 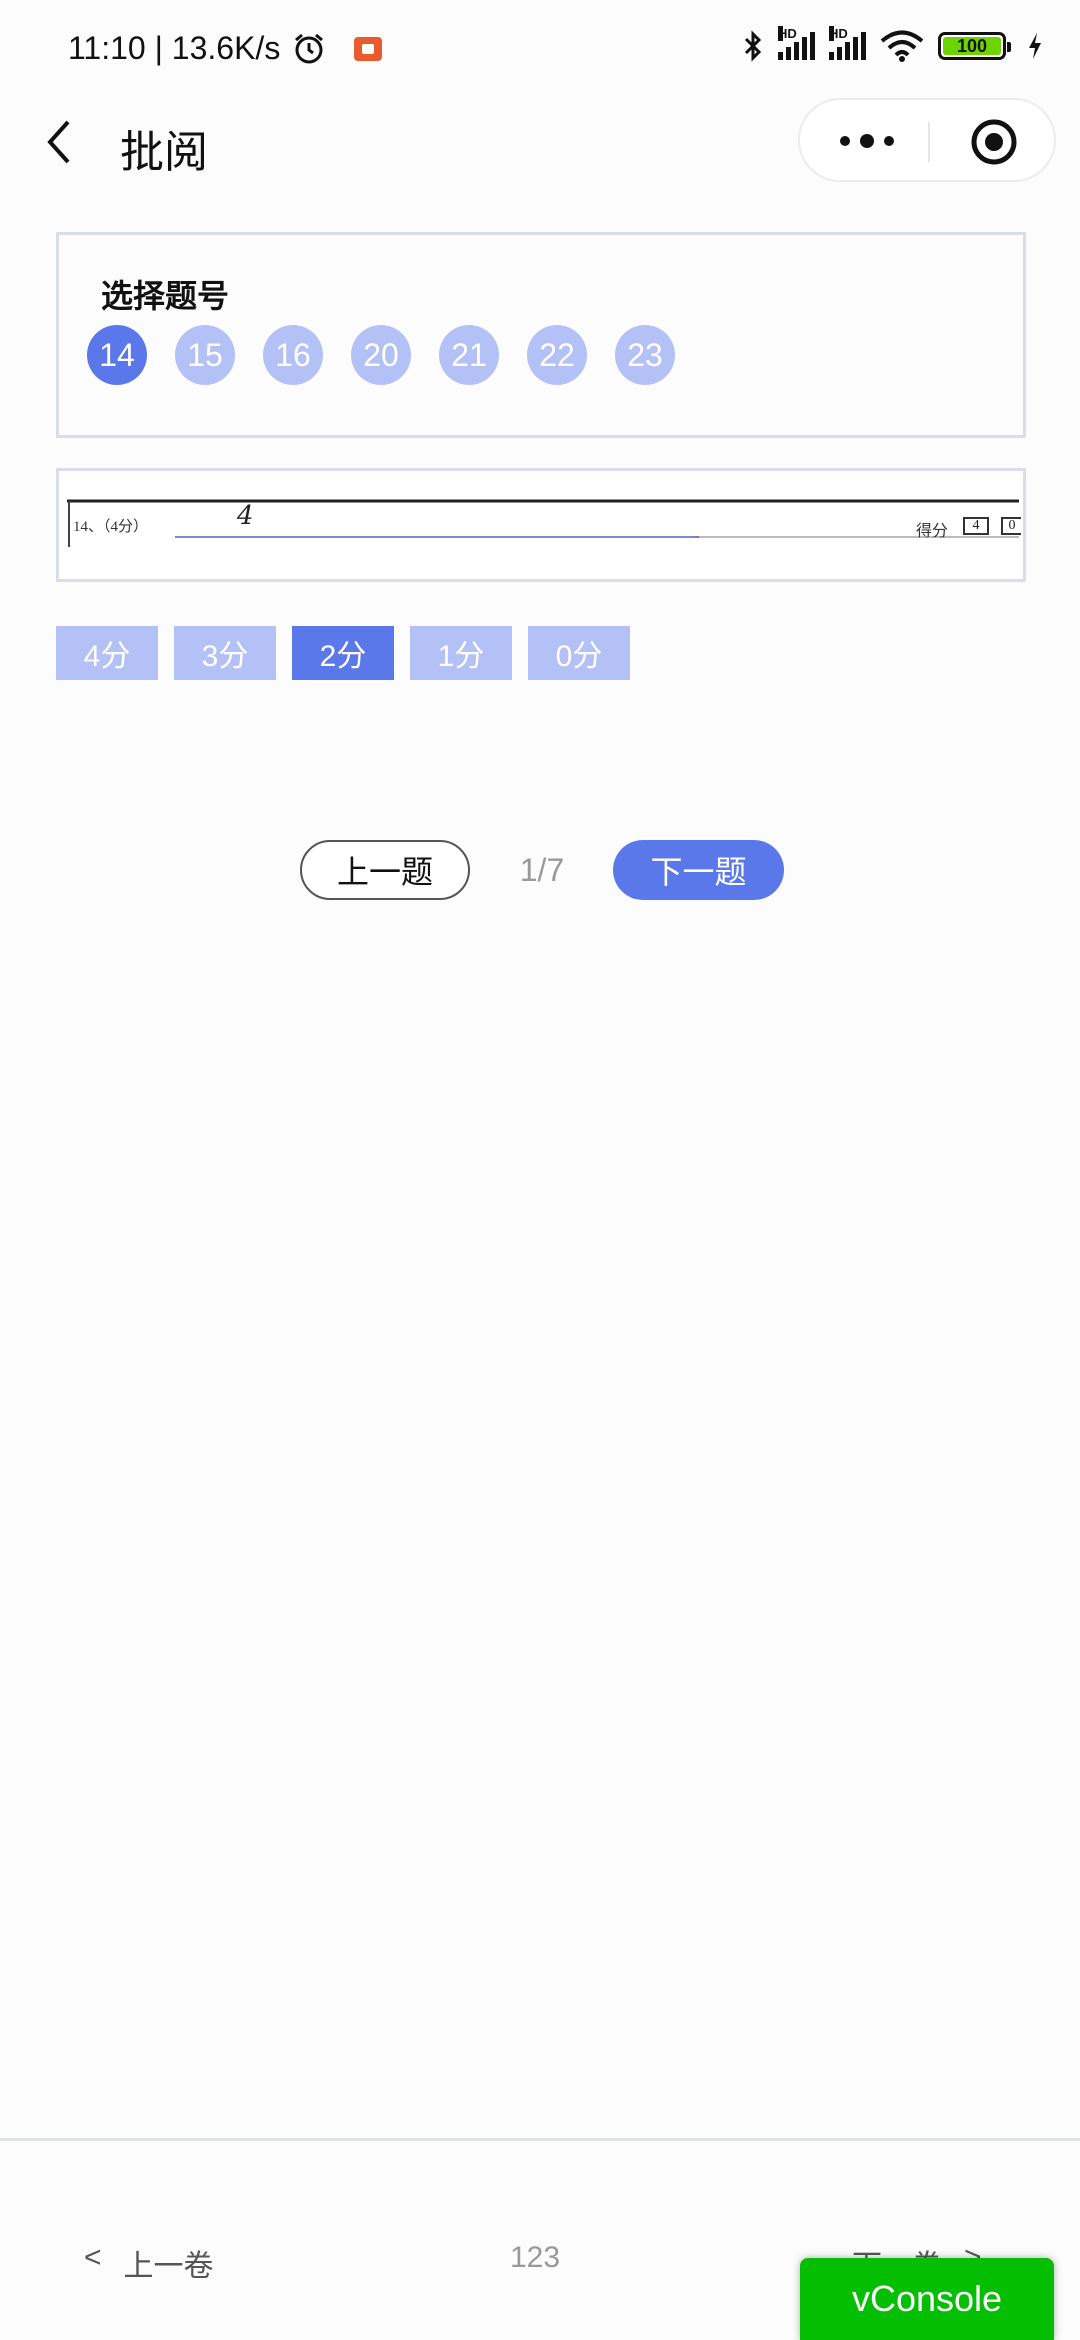 What do you see at coordinates (994, 142) in the screenshot?
I see `close-miniprogram-icon` at bounding box center [994, 142].